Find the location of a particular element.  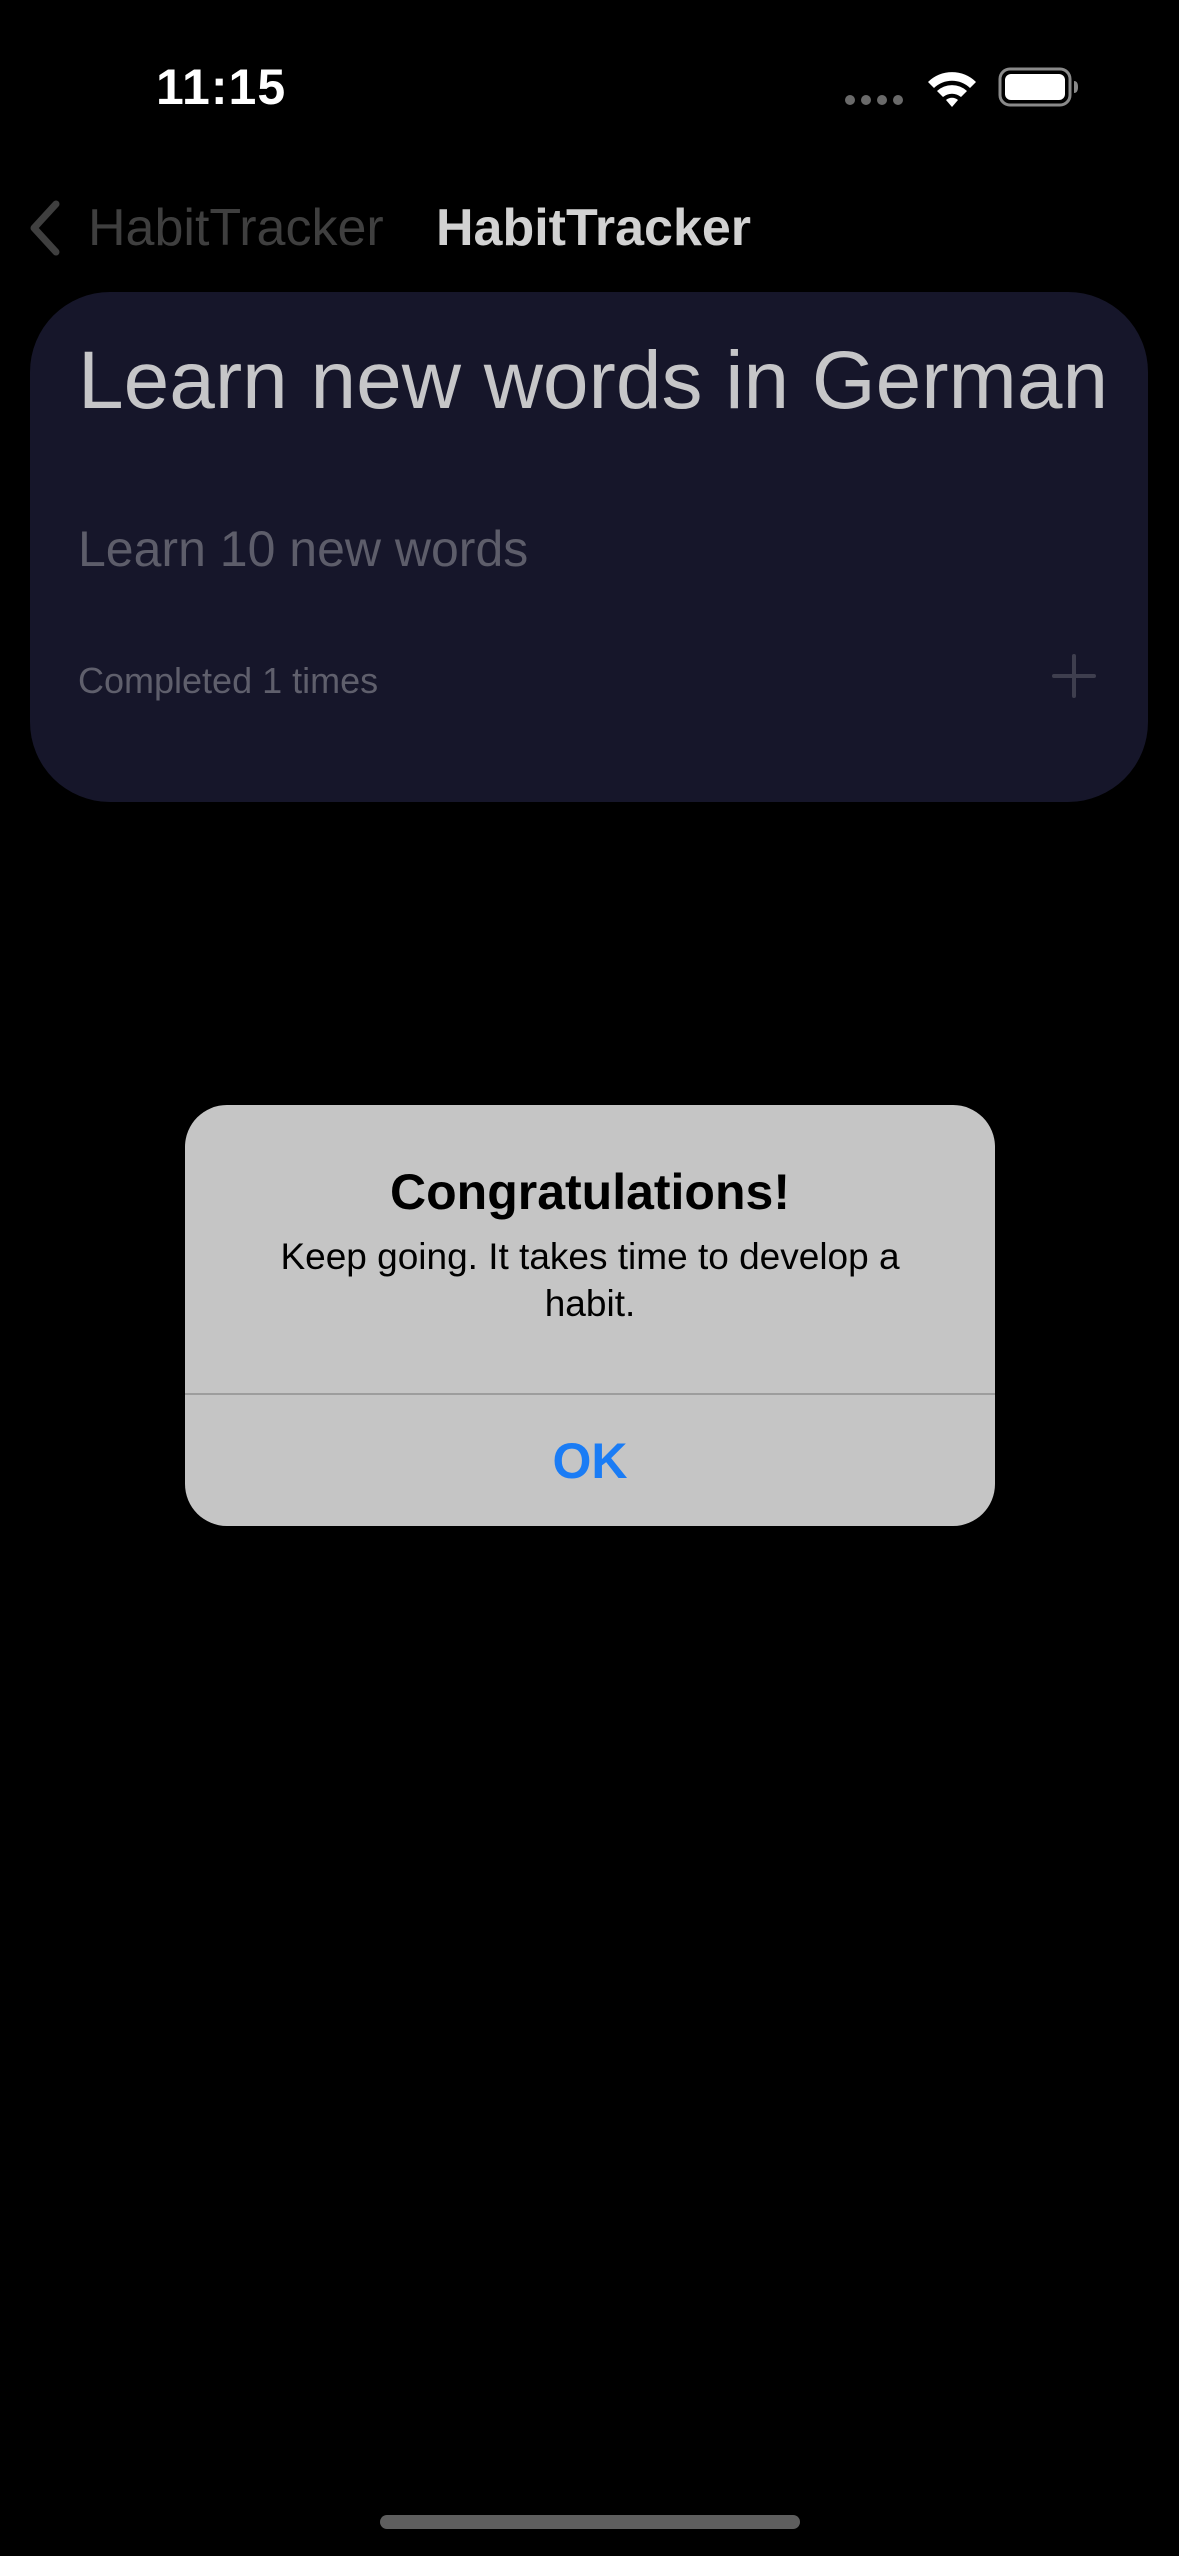

status-time: 11:15 is located at coordinates (221, 87).